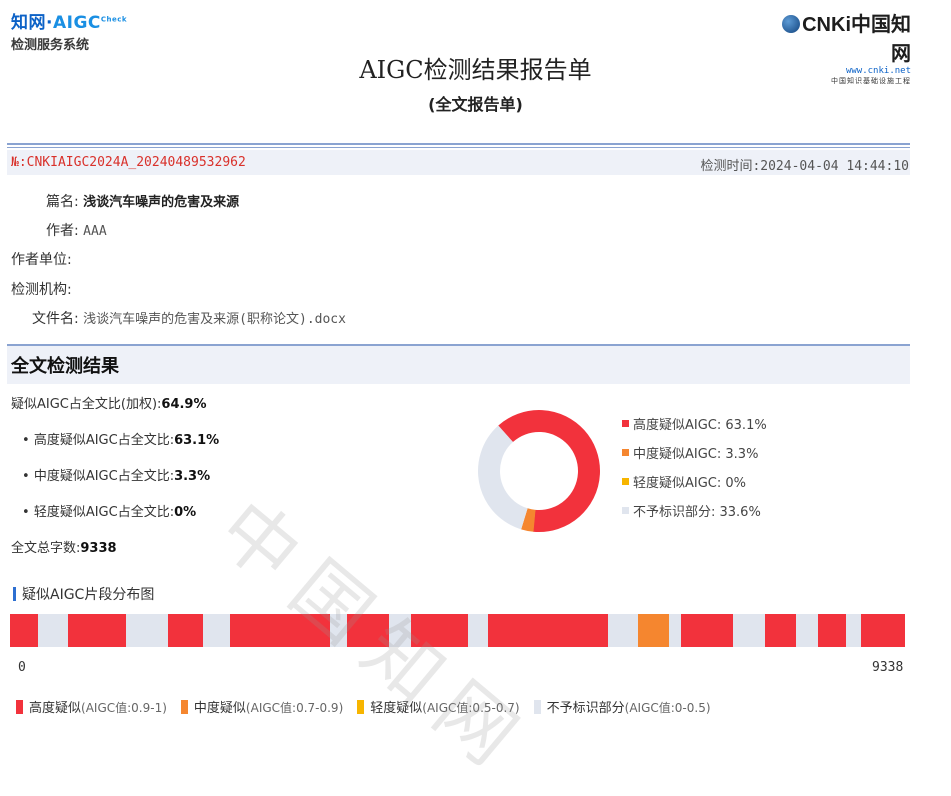 The width and height of the screenshot is (951, 796). I want to click on section-header-bar, so click(458, 364).